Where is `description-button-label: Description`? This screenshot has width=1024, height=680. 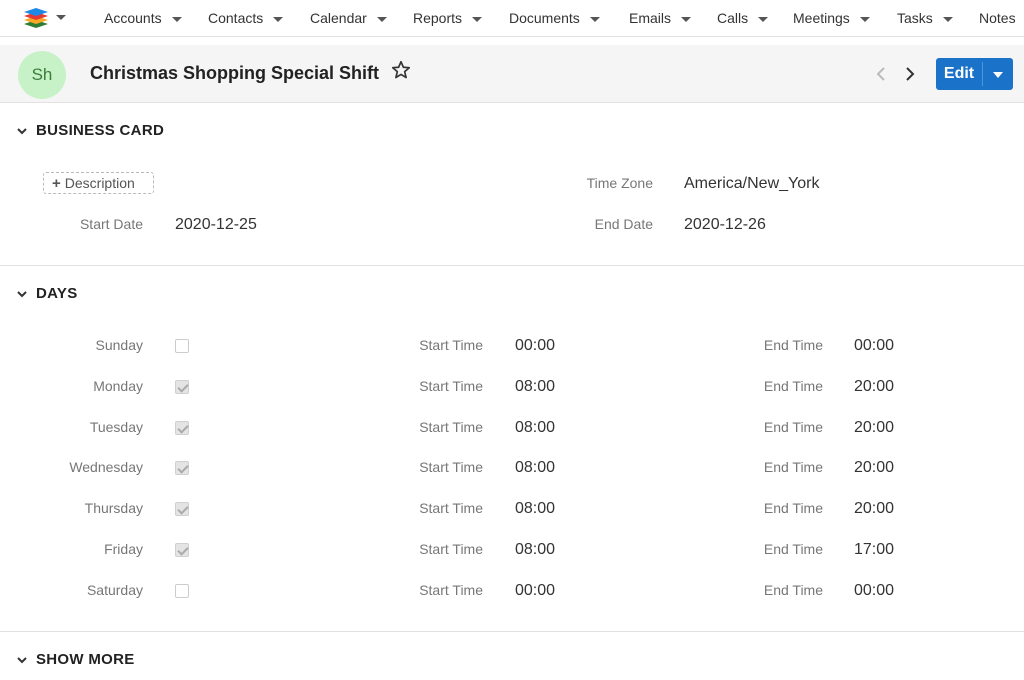
description-button-label: Description is located at coordinates (99, 183).